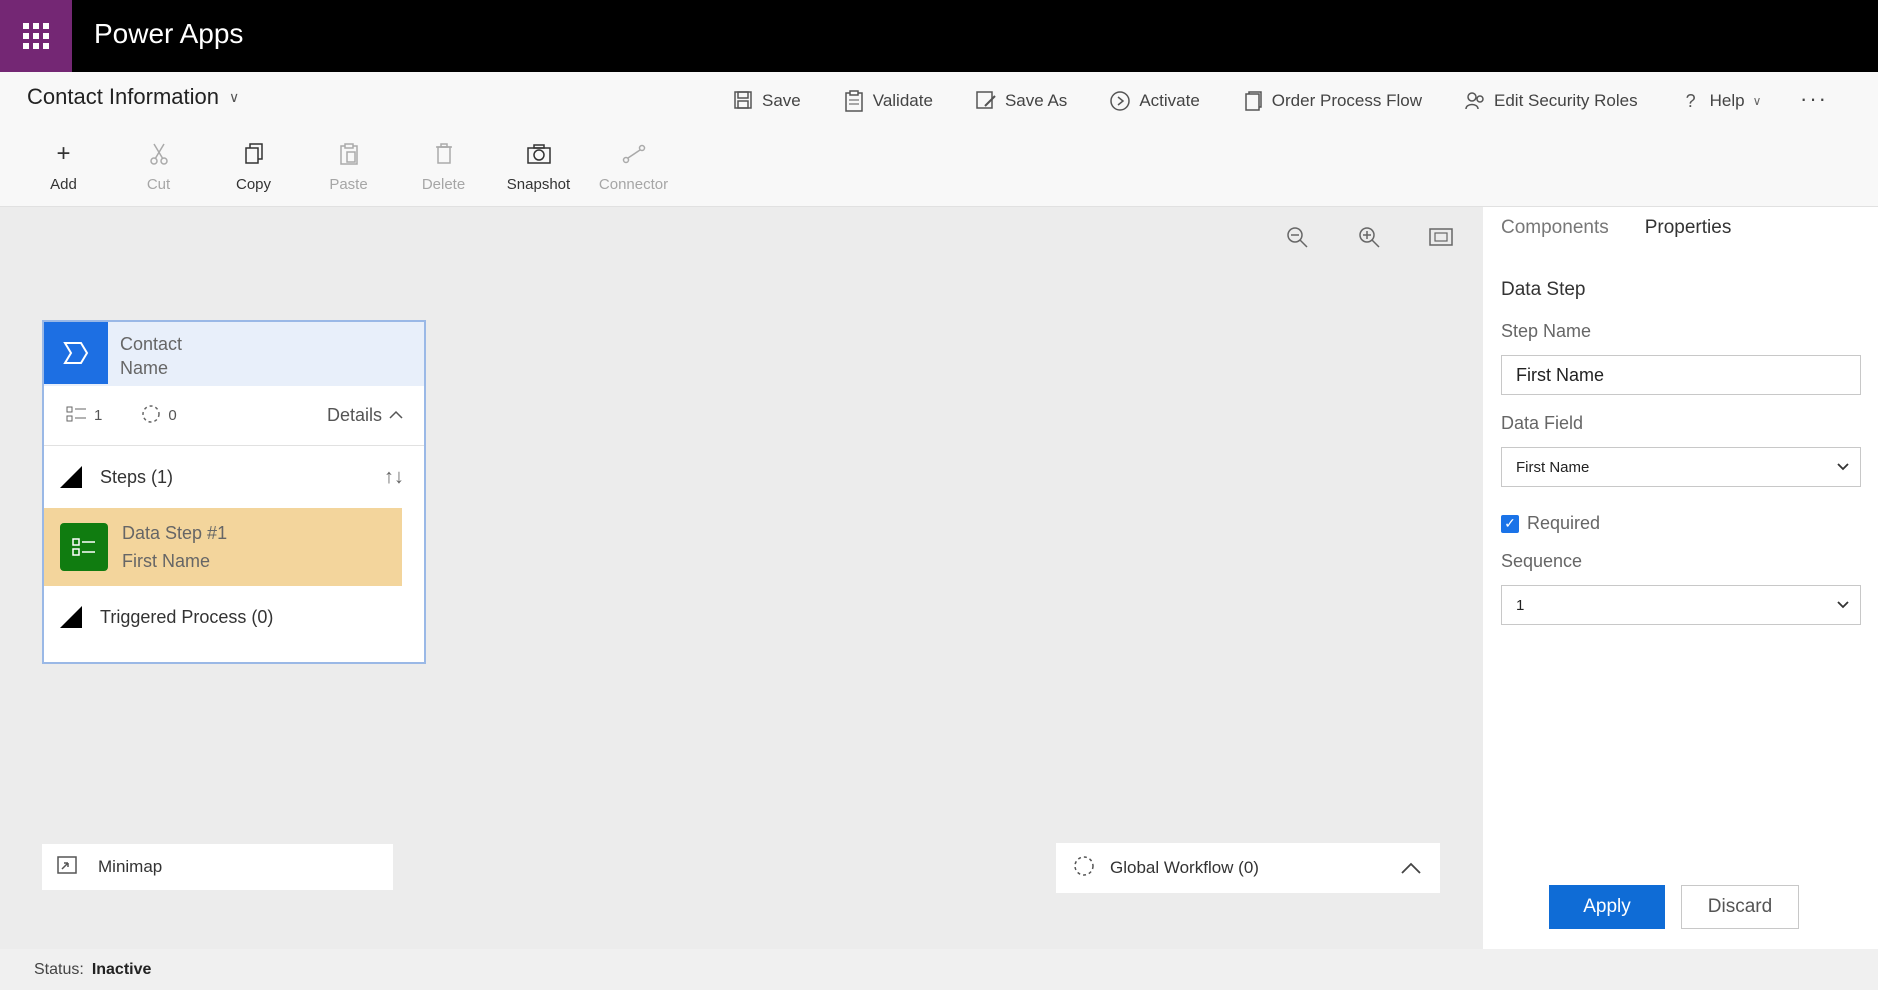 The image size is (1878, 990). What do you see at coordinates (1346, 100) in the screenshot?
I see `order-process-flow-label: Order Process Flow` at bounding box center [1346, 100].